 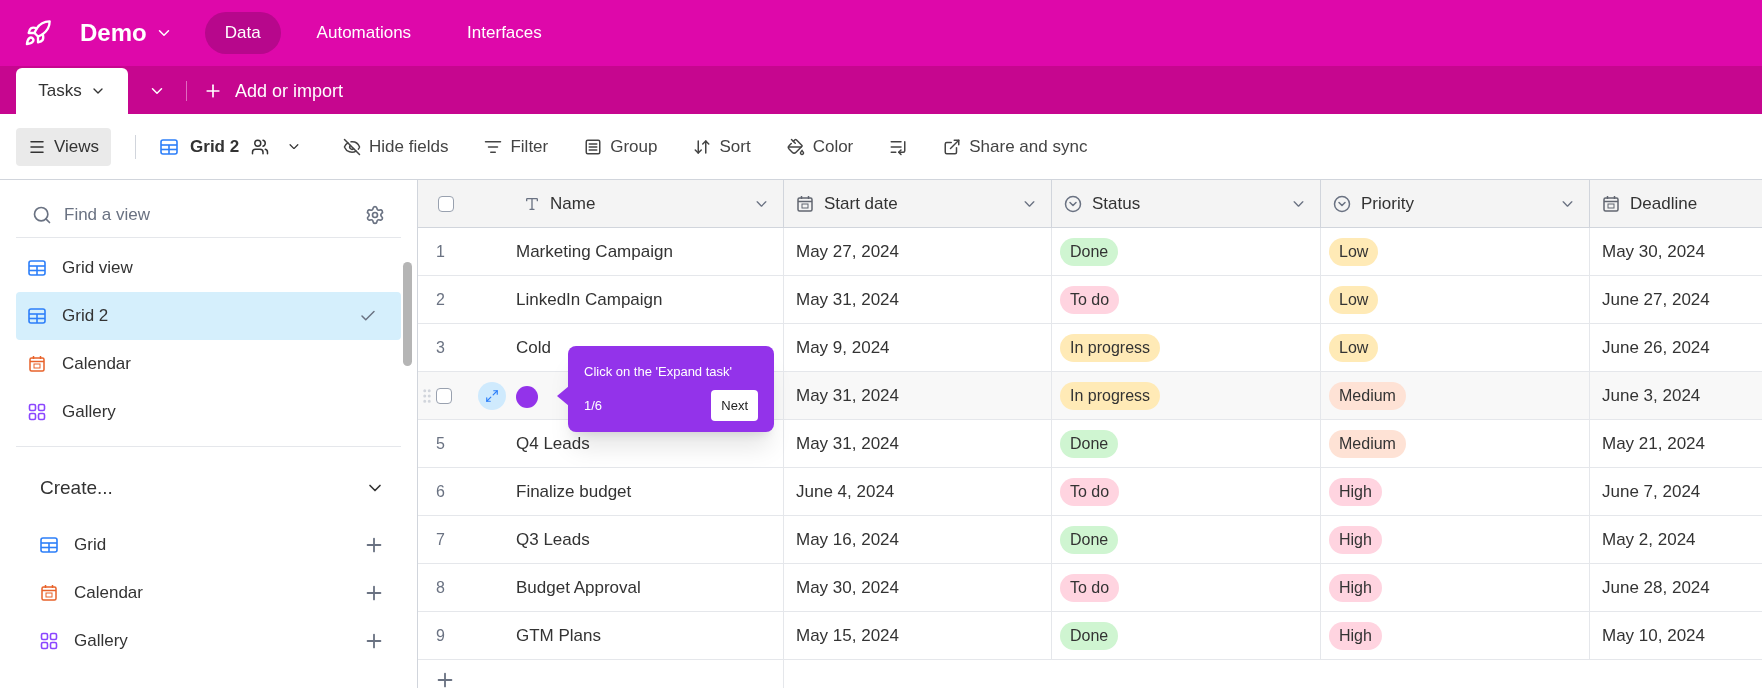 I want to click on table-row: 7 Q3 Leads May 16, 2024 Done High May 2, 2024, so click(x=1090, y=540).